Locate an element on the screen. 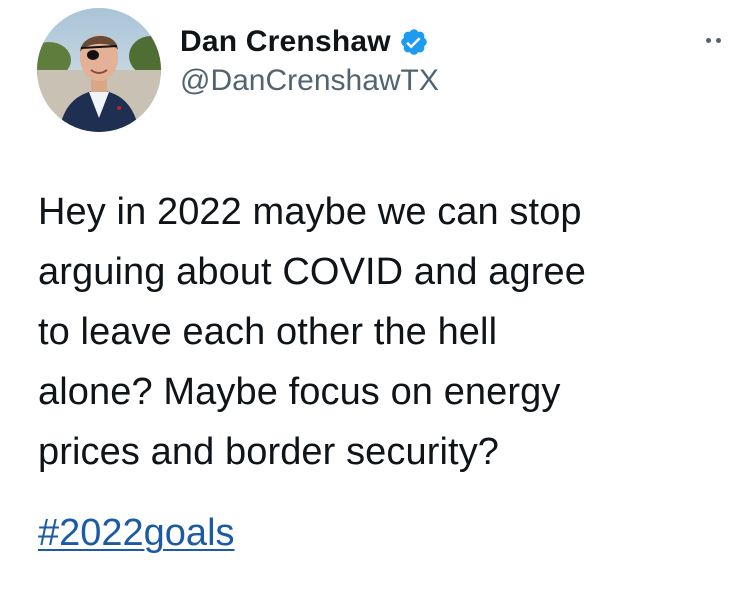 The width and height of the screenshot is (739, 600). more-options-icon is located at coordinates (721, 40).